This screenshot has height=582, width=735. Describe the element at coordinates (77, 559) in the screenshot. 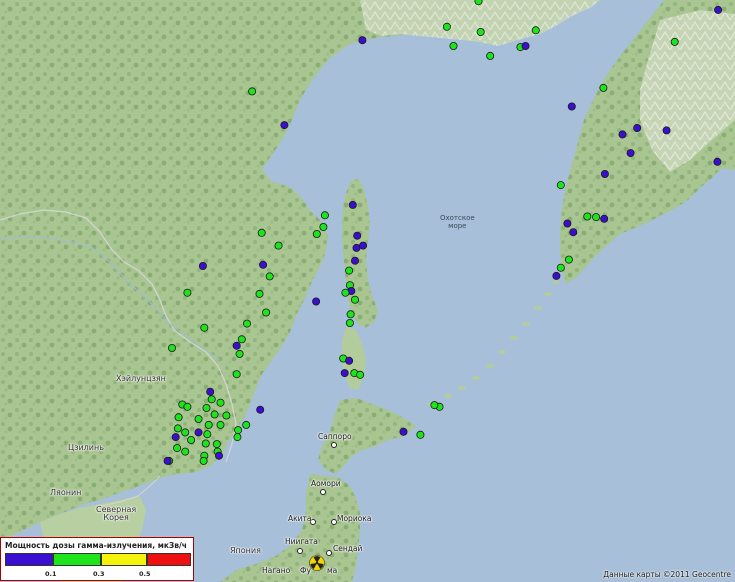

I see `legend-color-mid` at that location.